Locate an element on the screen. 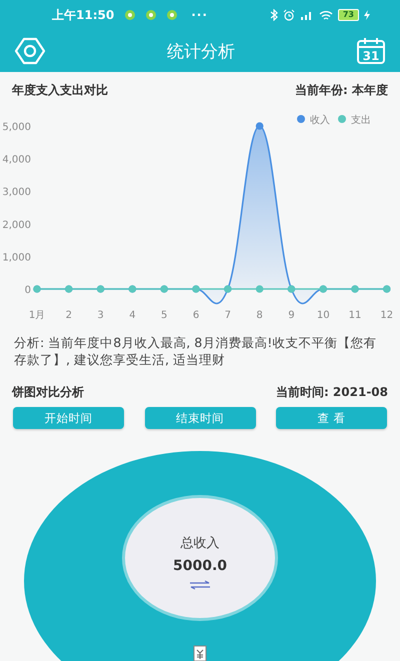 The height and width of the screenshot is (661, 400). center-label: 总收入 is located at coordinates (200, 543).